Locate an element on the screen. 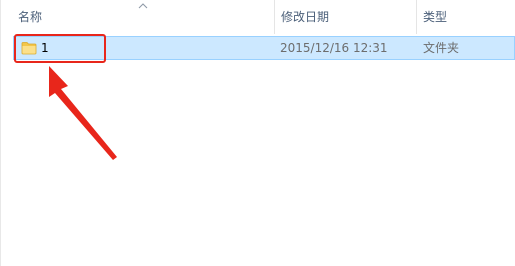 Image resolution: width=515 pixels, height=266 pixels. column-header-name: 名称 is located at coordinates (143, 17).